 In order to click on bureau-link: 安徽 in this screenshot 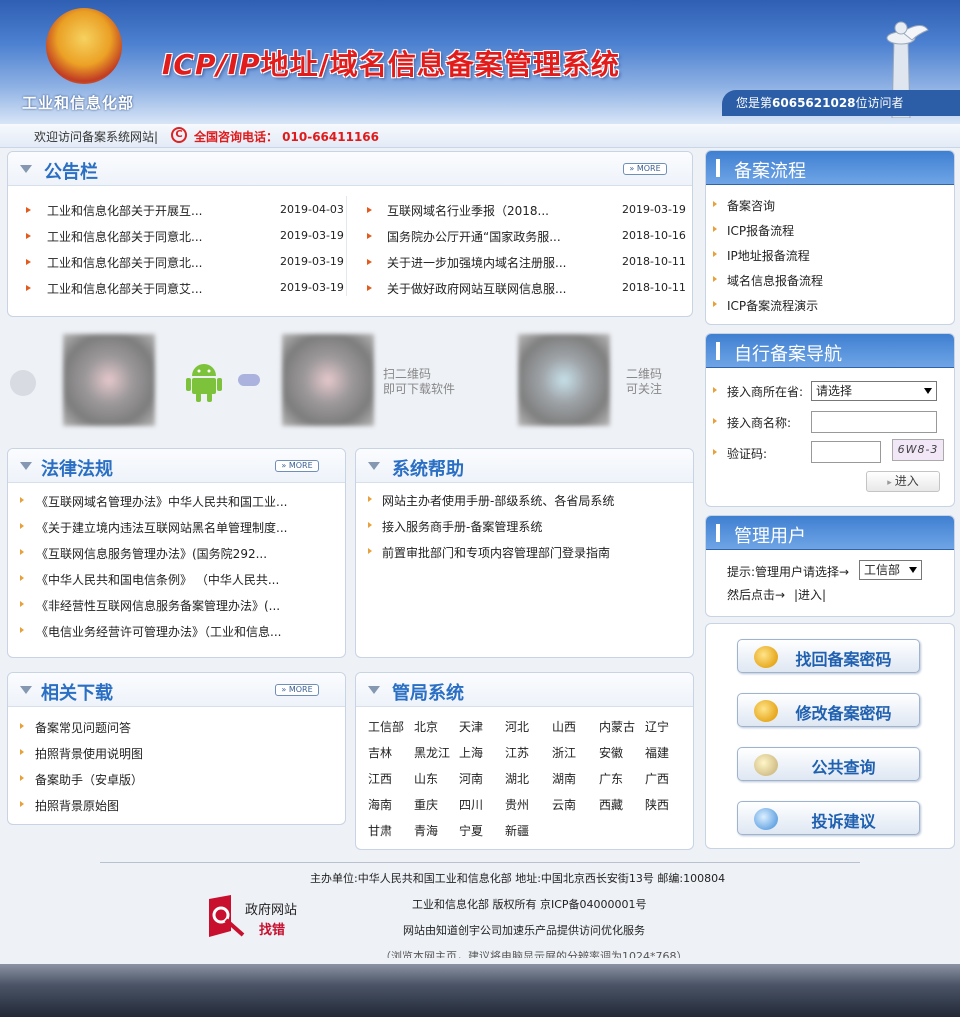, I will do `click(611, 752)`.